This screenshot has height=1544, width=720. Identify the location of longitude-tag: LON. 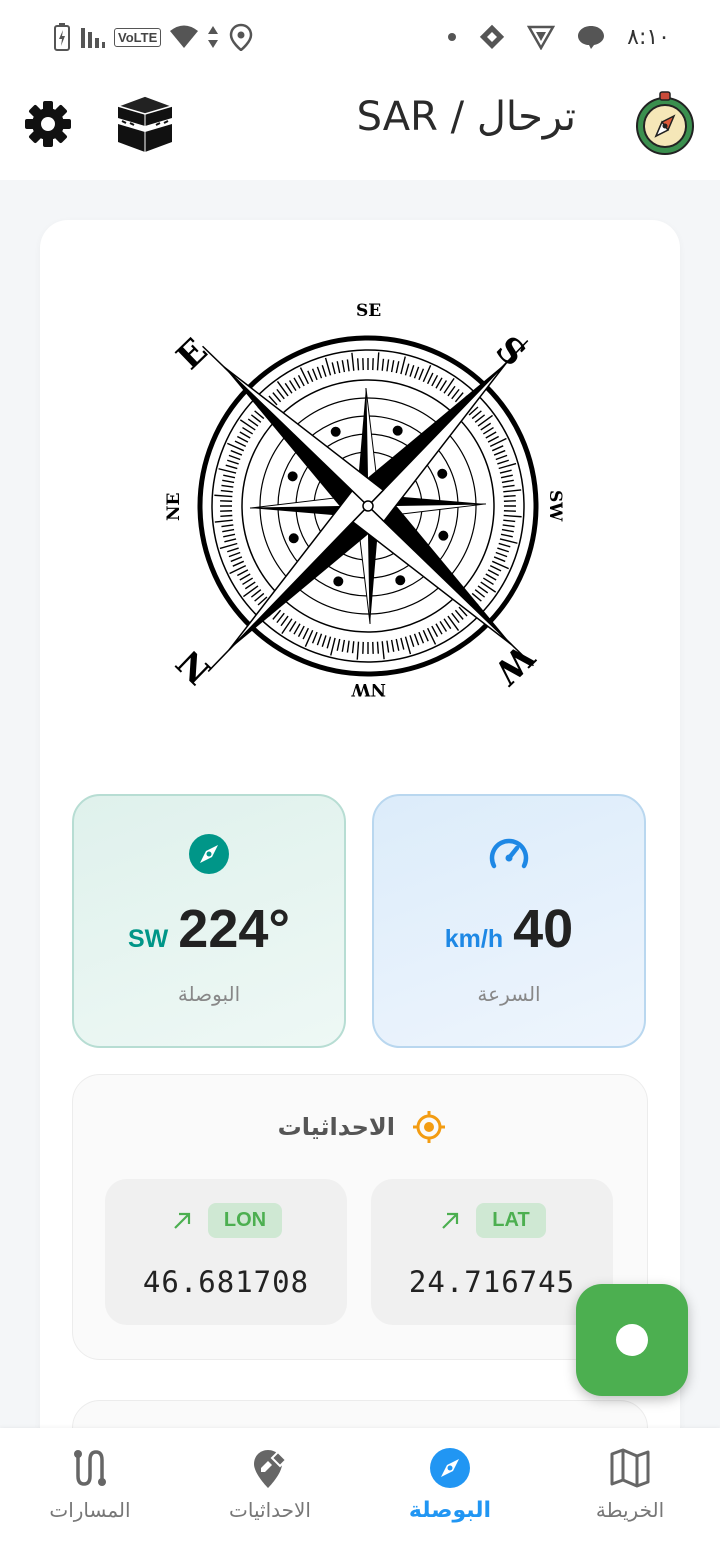
(245, 1220).